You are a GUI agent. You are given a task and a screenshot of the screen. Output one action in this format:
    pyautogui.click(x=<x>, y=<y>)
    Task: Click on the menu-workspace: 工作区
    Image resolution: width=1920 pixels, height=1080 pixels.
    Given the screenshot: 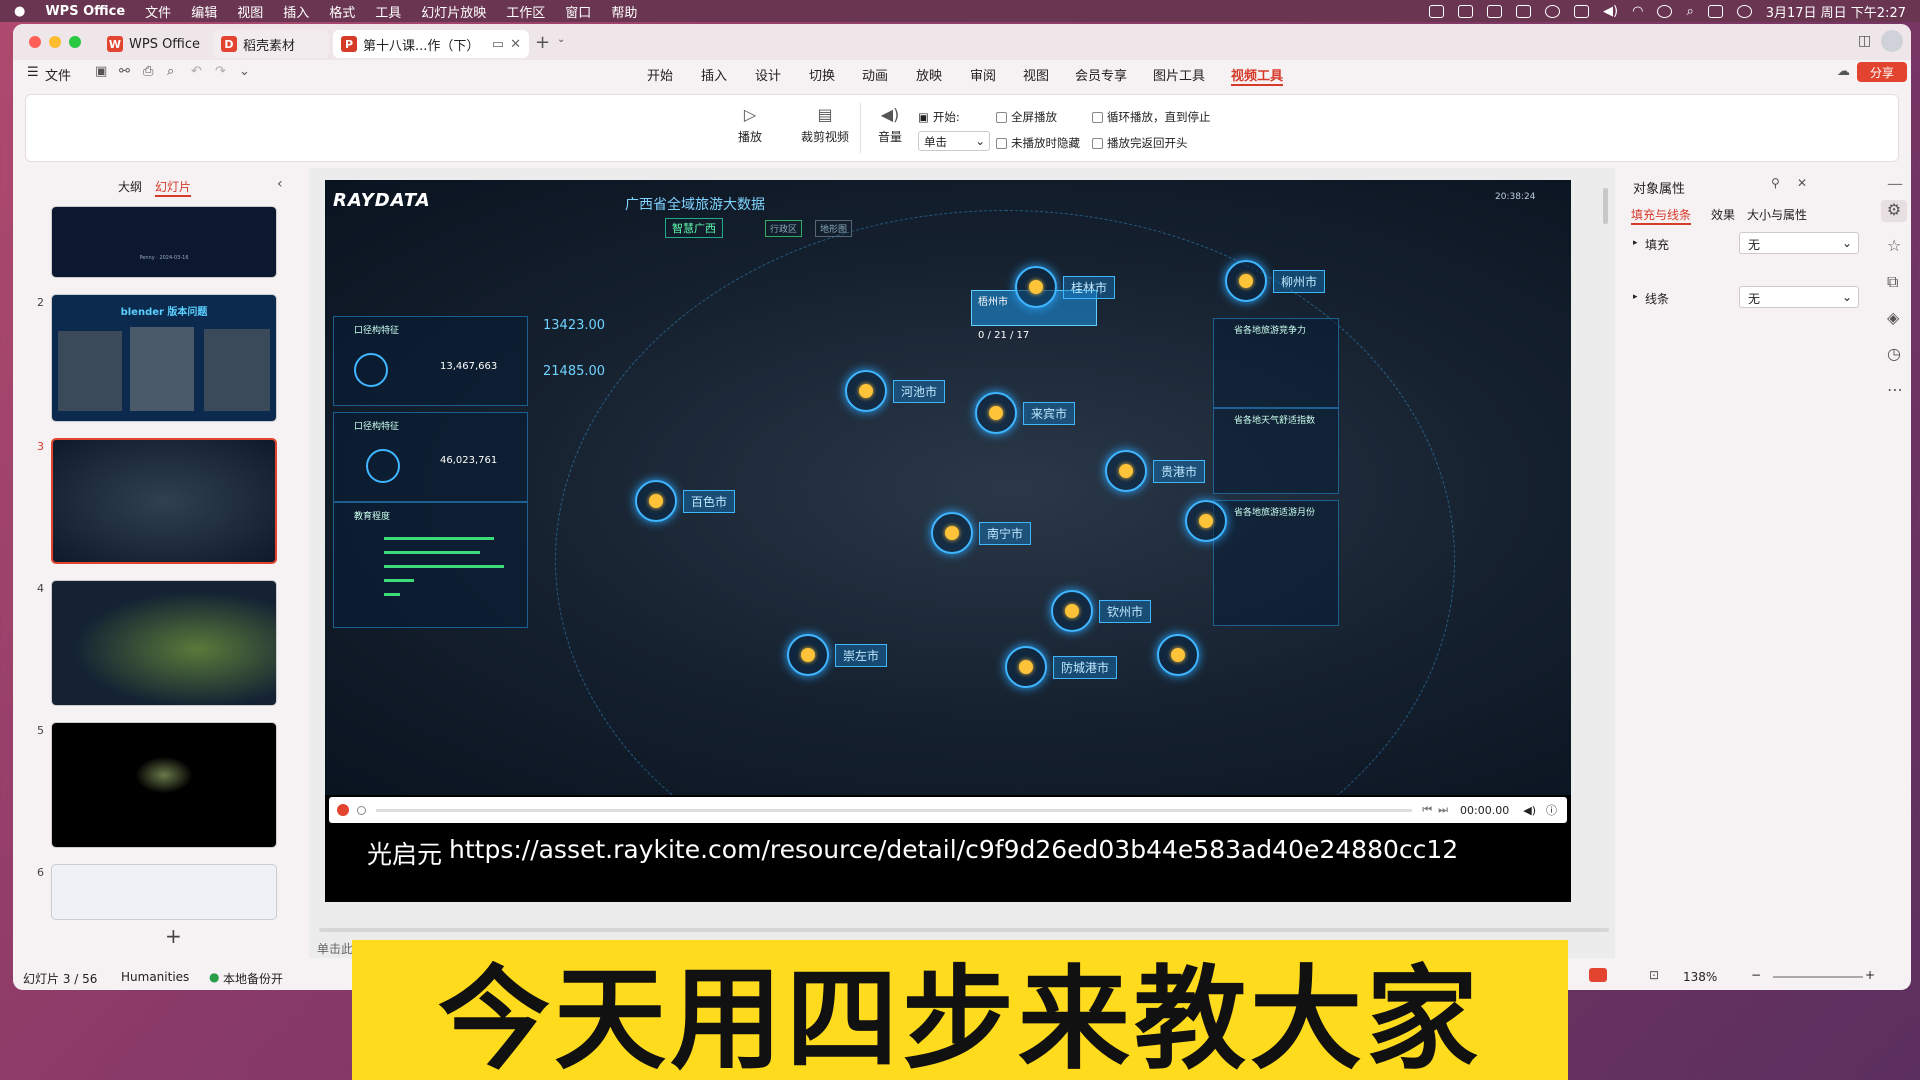 What is the action you would take?
    pyautogui.click(x=525, y=11)
    